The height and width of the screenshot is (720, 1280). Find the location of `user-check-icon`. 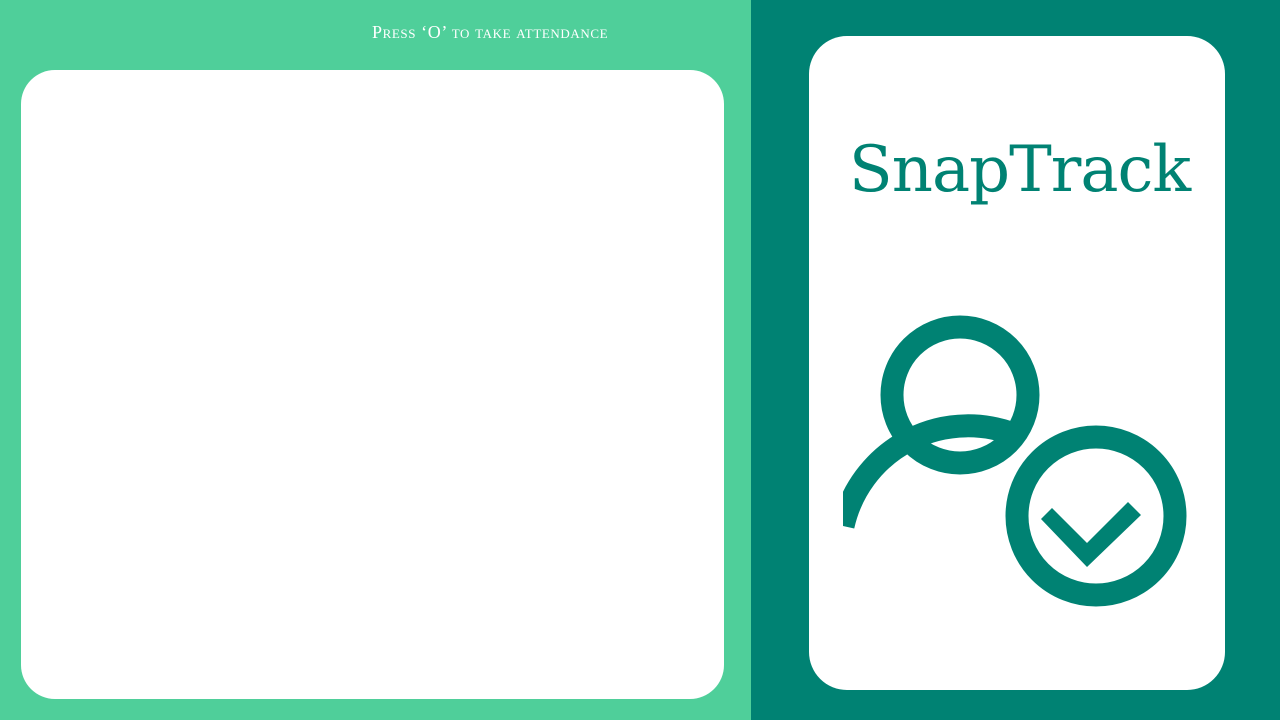

user-check-icon is located at coordinates (1015, 461).